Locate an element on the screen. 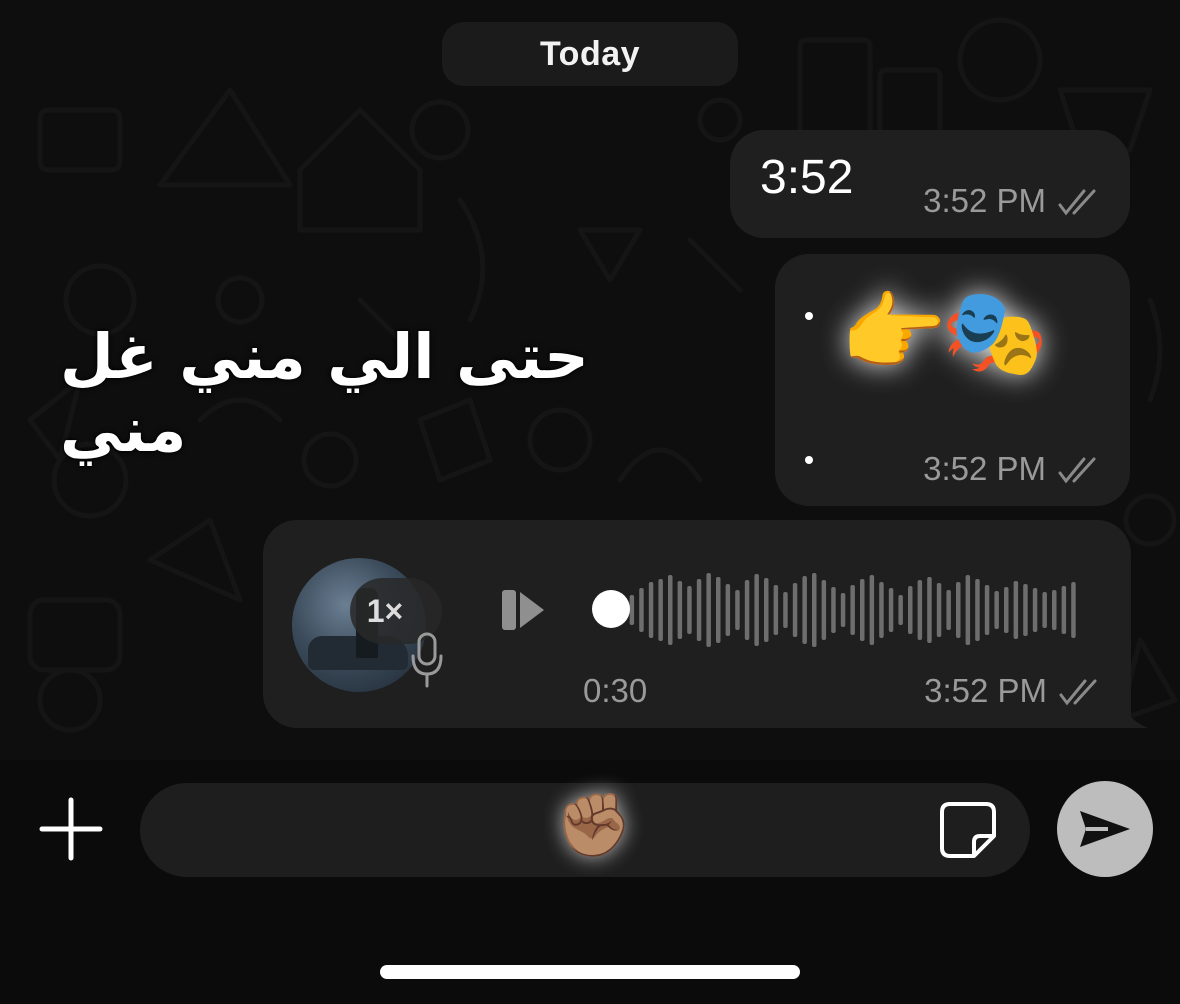  message-bubble-text: 3:52 3:52 PM is located at coordinates (930, 184).